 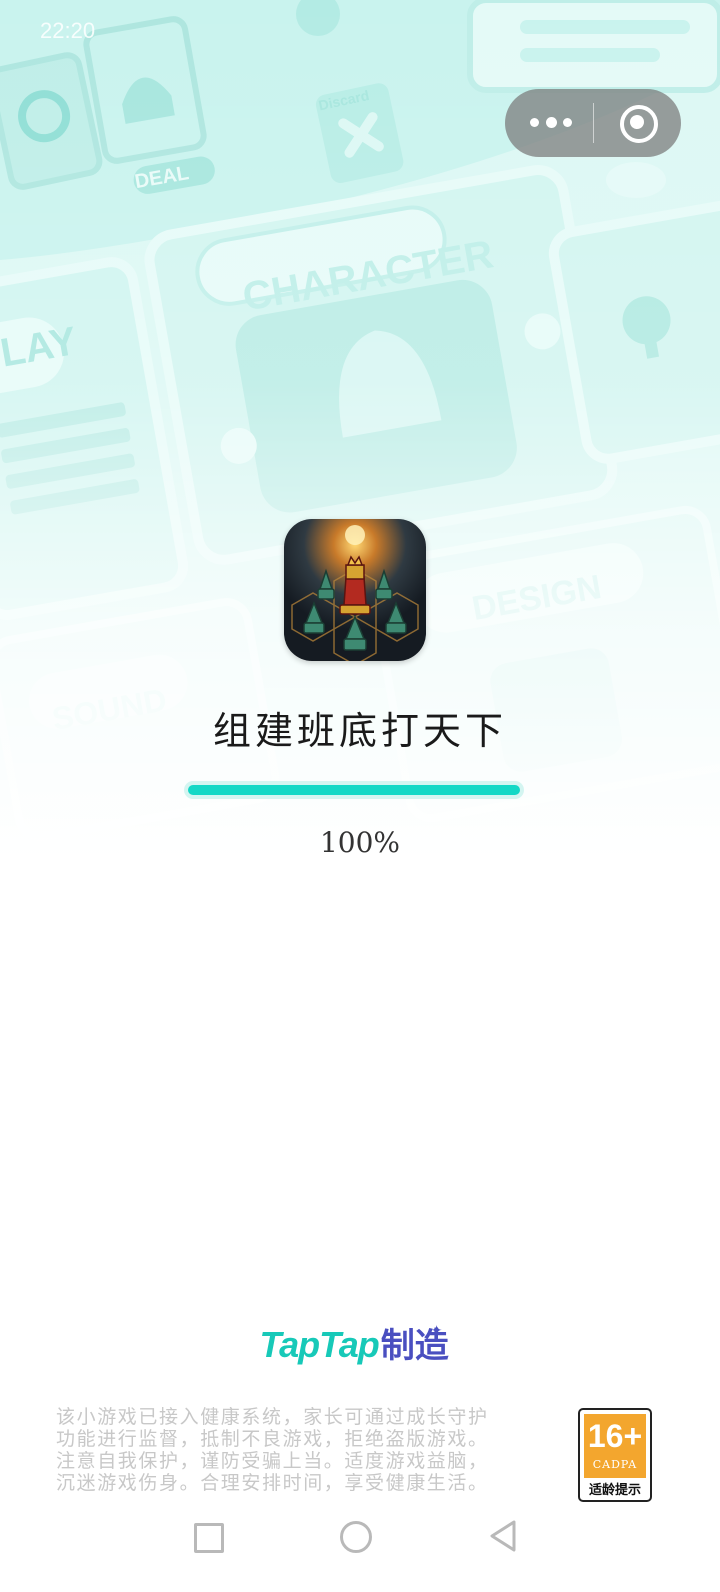 What do you see at coordinates (549, 123) in the screenshot?
I see `more-dots-icon` at bounding box center [549, 123].